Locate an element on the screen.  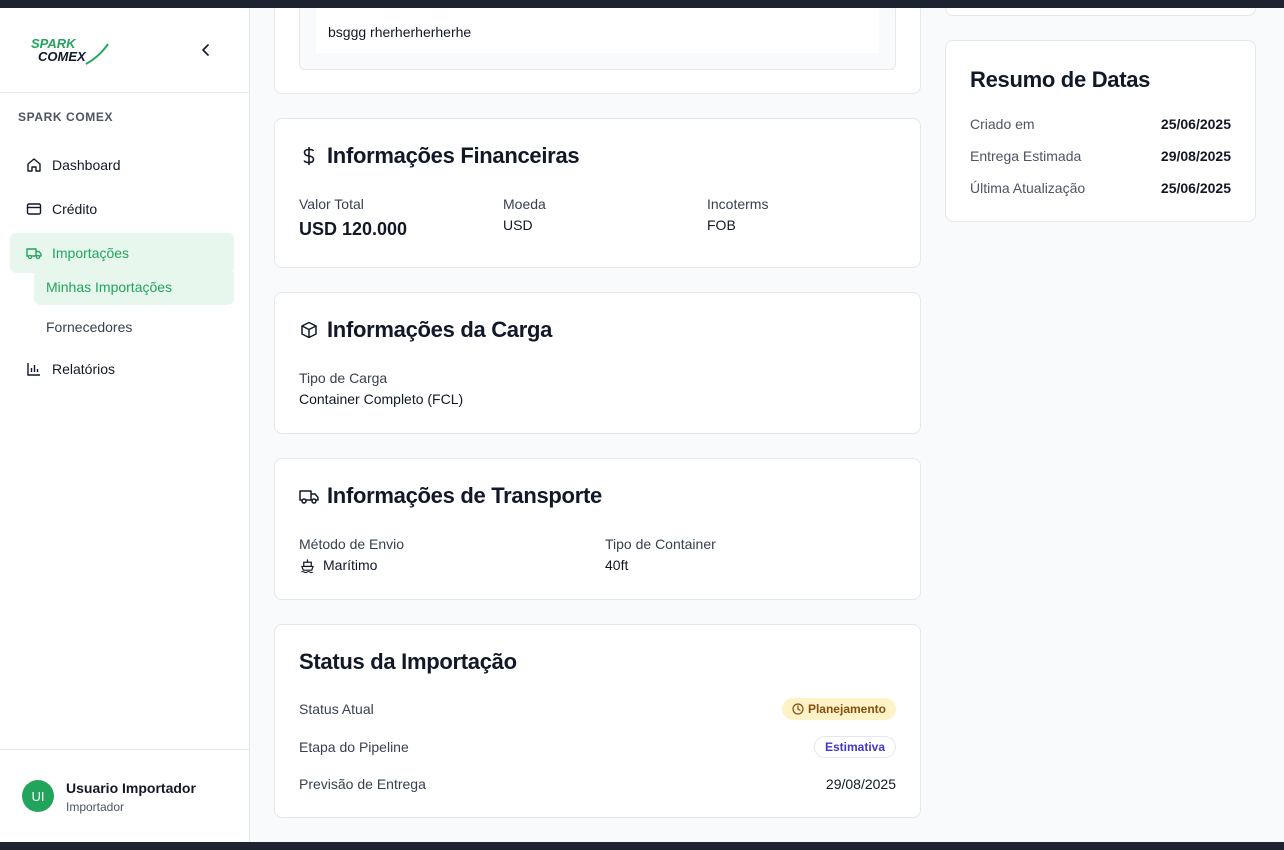
description-box: bsggg rherherherherhe is located at coordinates (597, 39).